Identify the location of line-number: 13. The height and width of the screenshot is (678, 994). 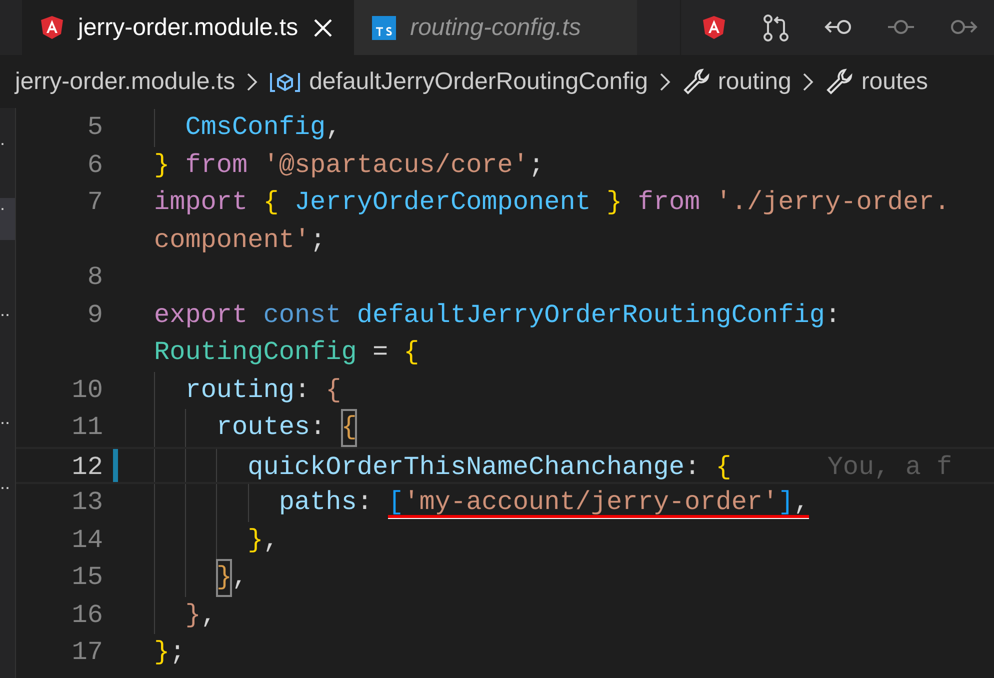
(87, 502).